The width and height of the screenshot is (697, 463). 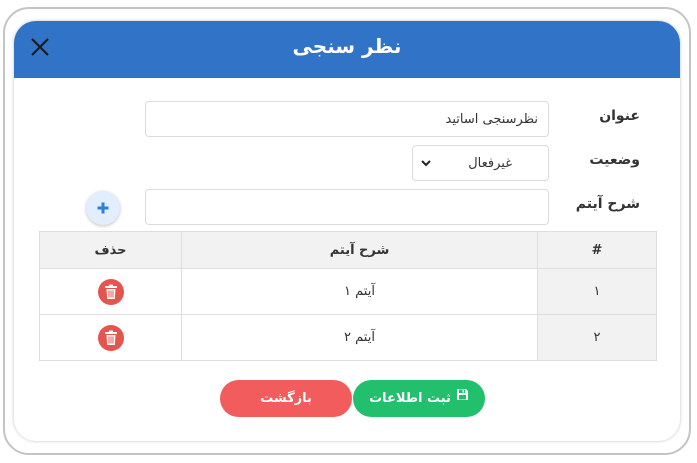 I want to click on table-header-row: # شرح آیتم حذف, so click(x=348, y=250).